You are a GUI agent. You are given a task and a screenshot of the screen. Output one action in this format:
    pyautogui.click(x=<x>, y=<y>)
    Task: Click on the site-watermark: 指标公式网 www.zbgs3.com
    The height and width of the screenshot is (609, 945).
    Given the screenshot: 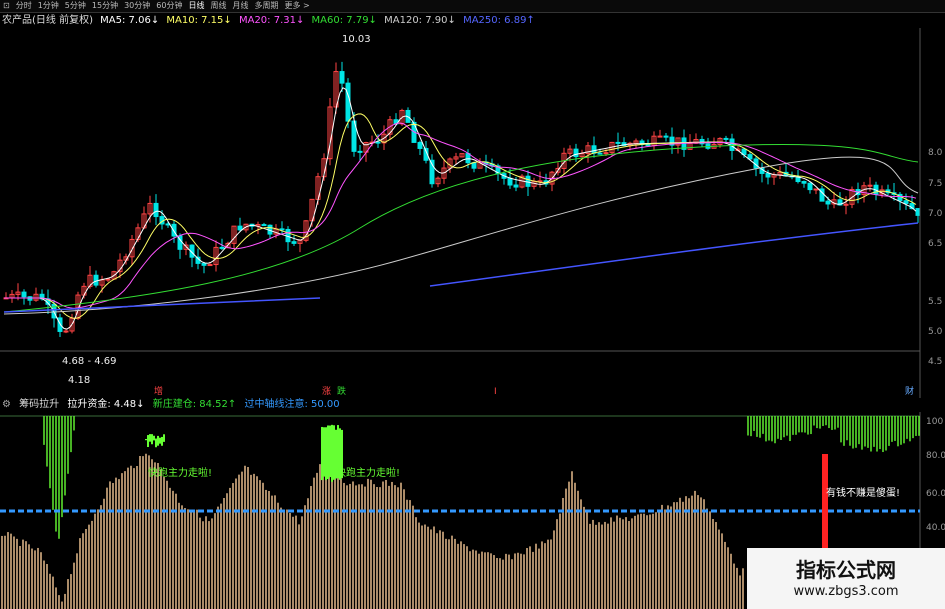 What is the action you would take?
    pyautogui.click(x=846, y=578)
    